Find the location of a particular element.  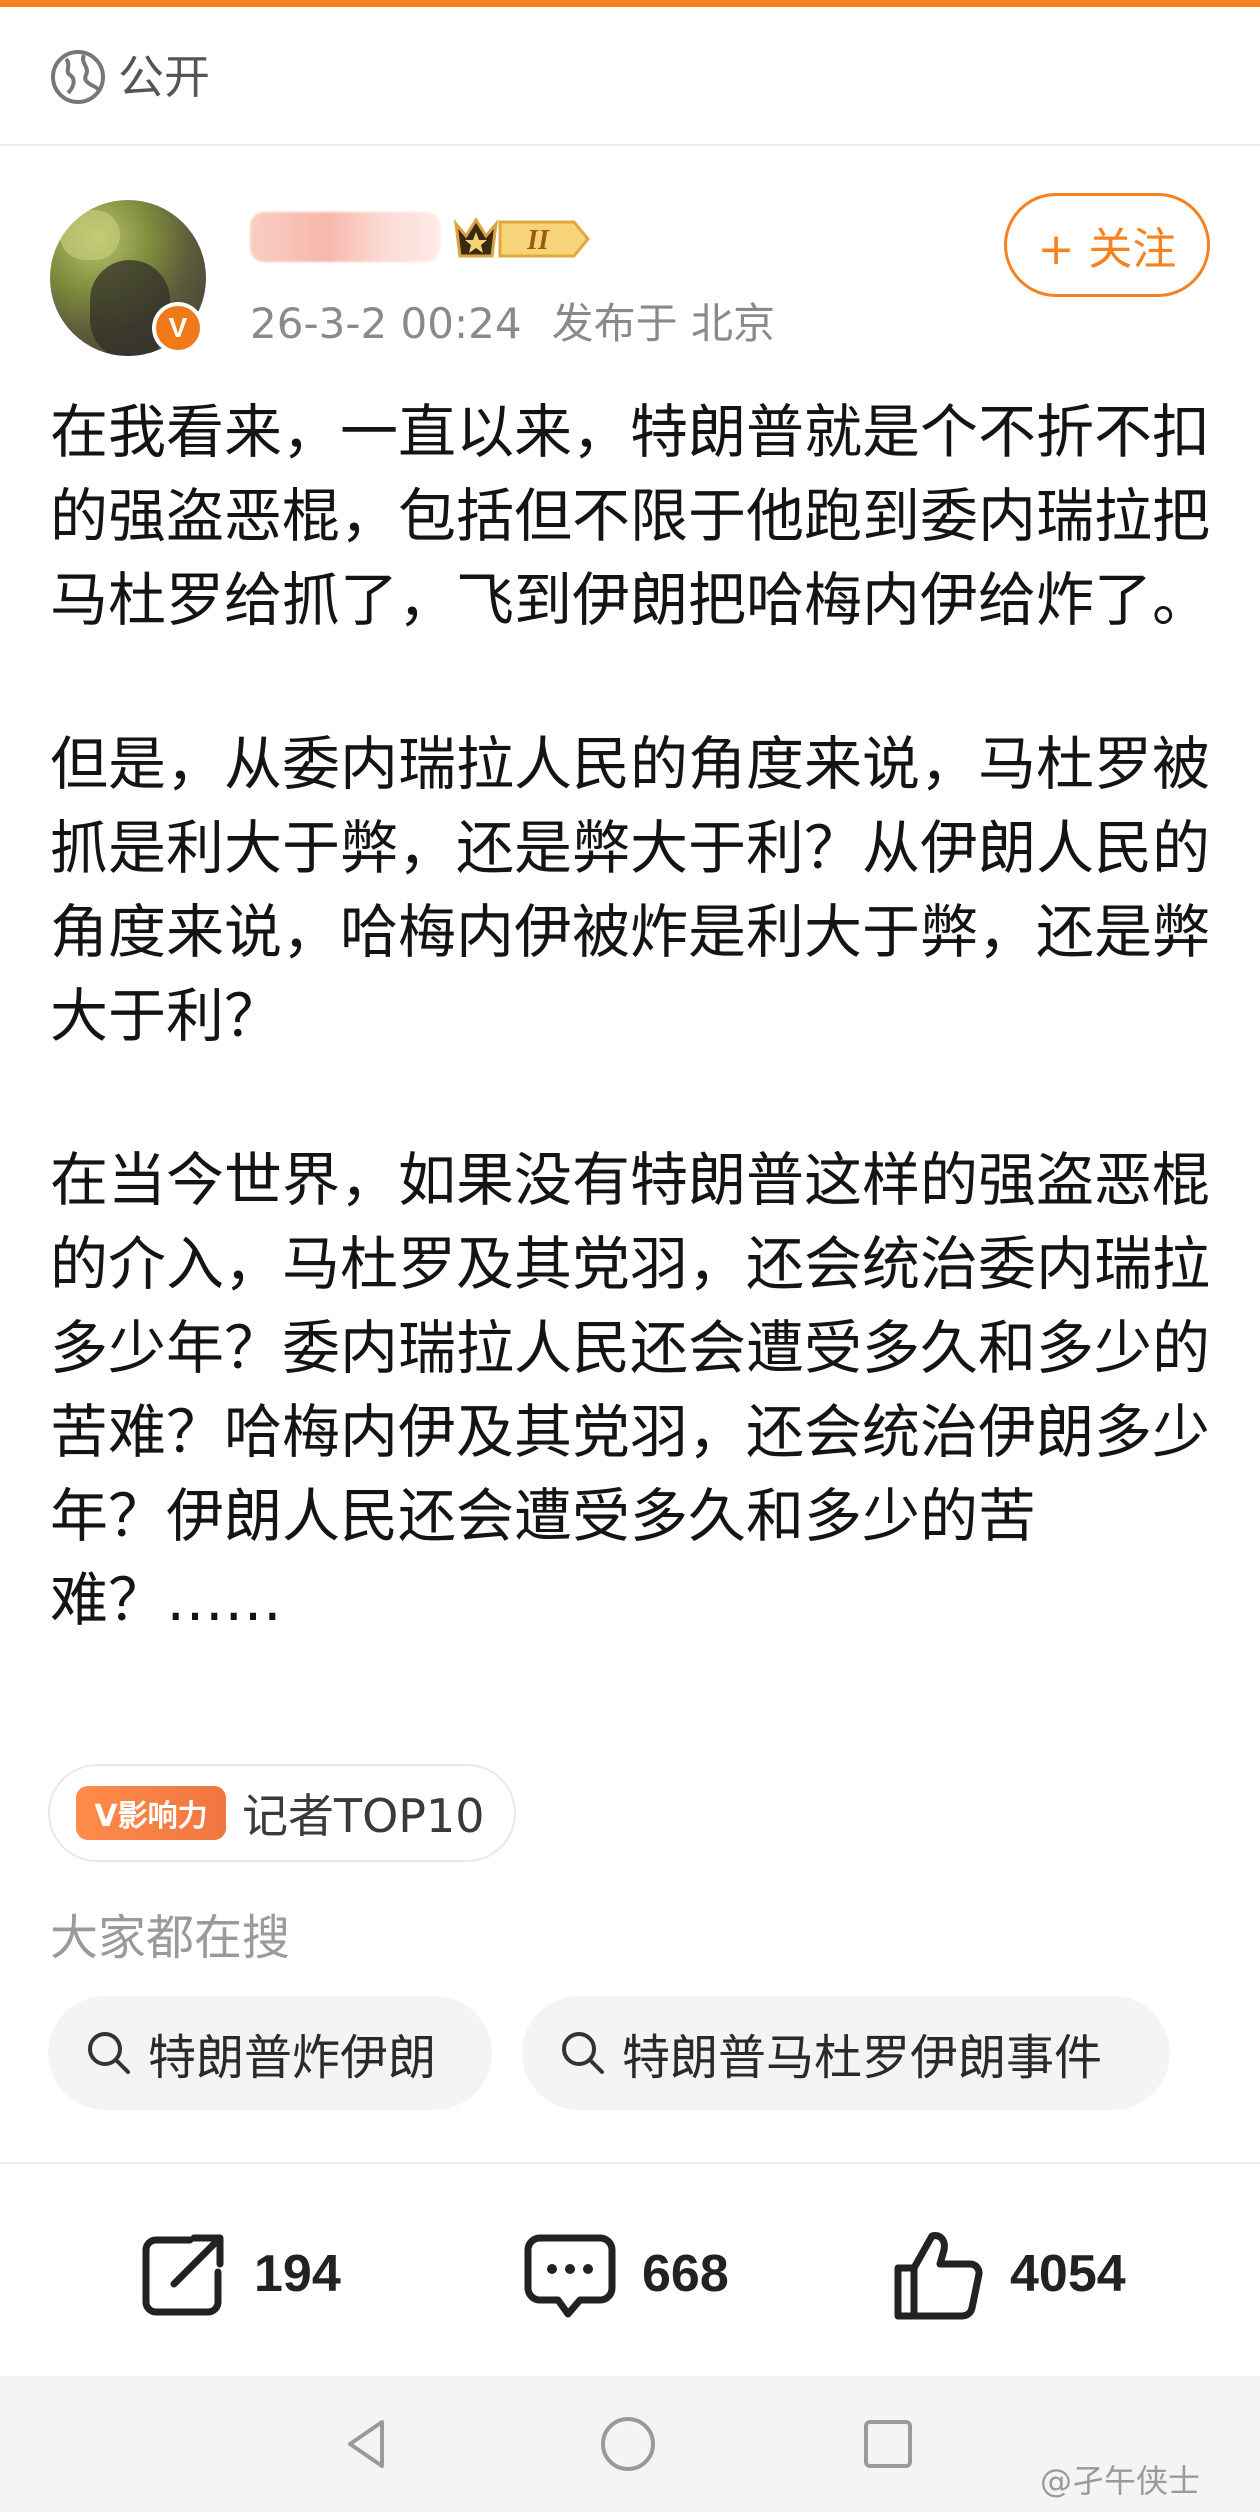

comment-icon is located at coordinates (570, 2276).